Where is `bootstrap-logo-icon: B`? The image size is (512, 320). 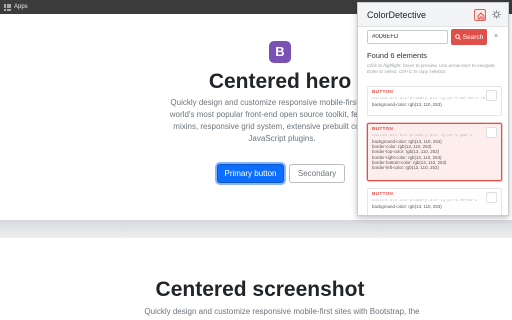
bootstrap-logo-icon: B is located at coordinates (280, 52).